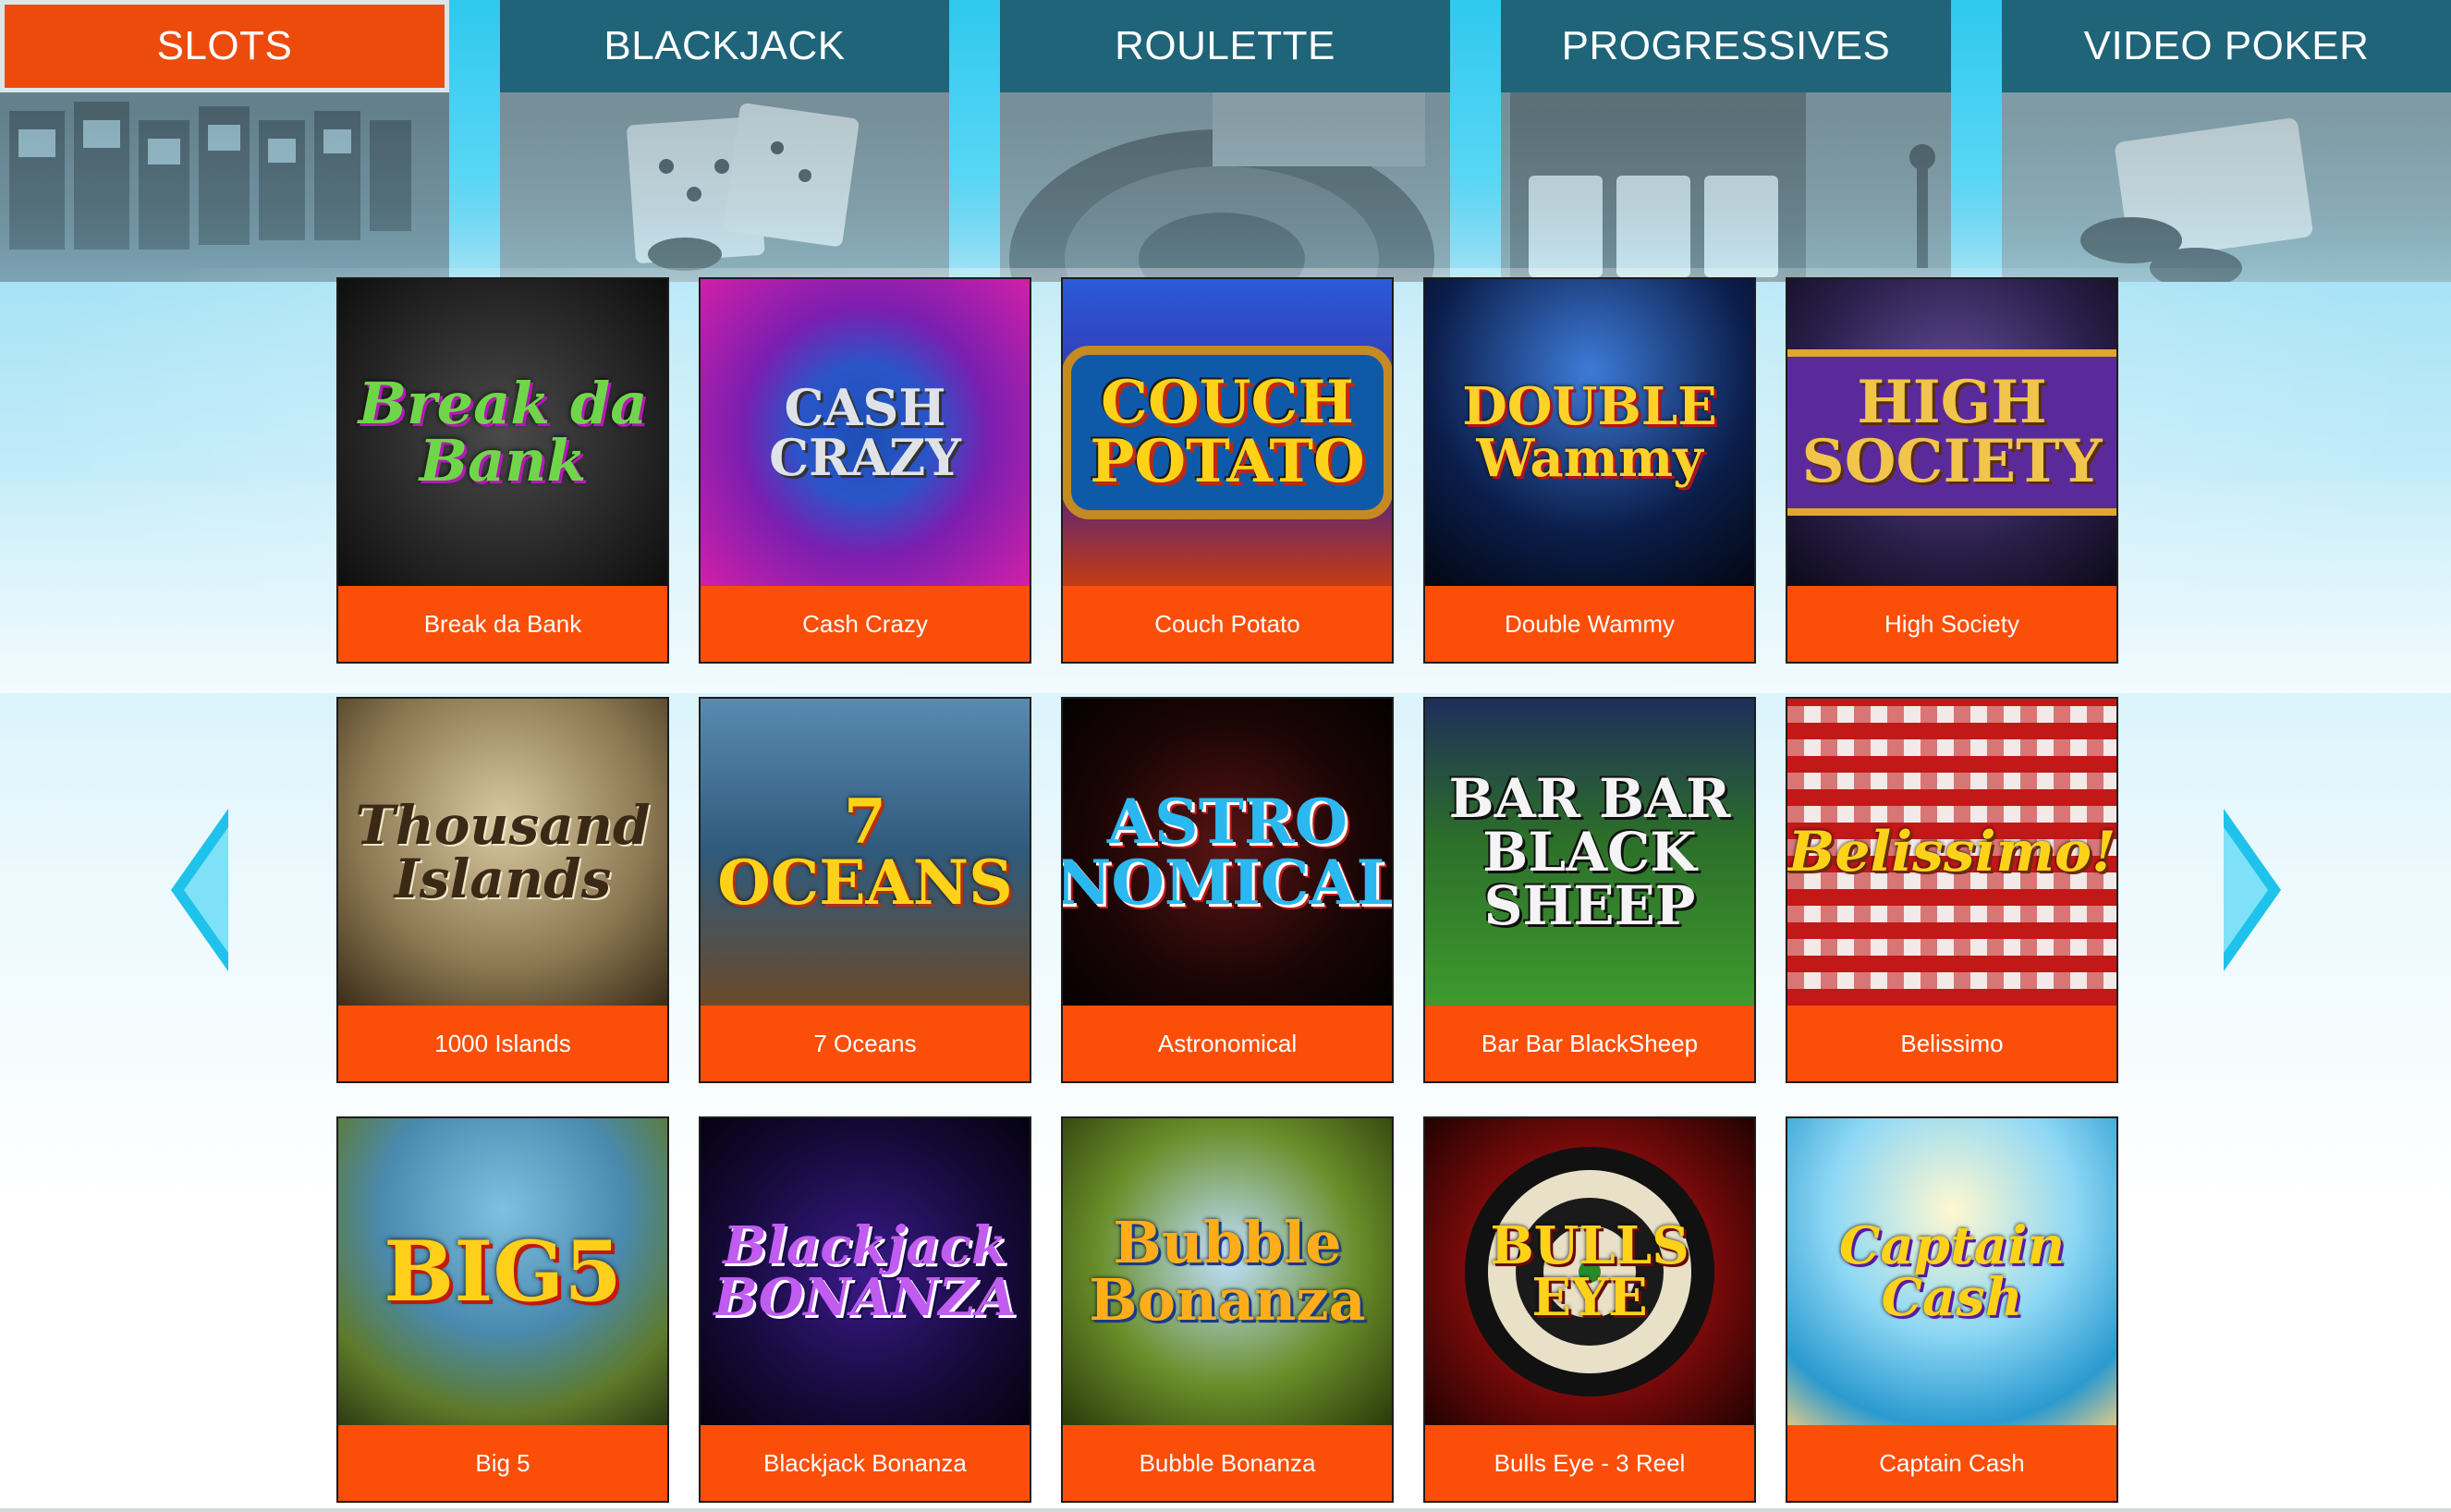  I want to click on game-card-1000-islands: Thousand Islands 1000 Islands, so click(502, 890).